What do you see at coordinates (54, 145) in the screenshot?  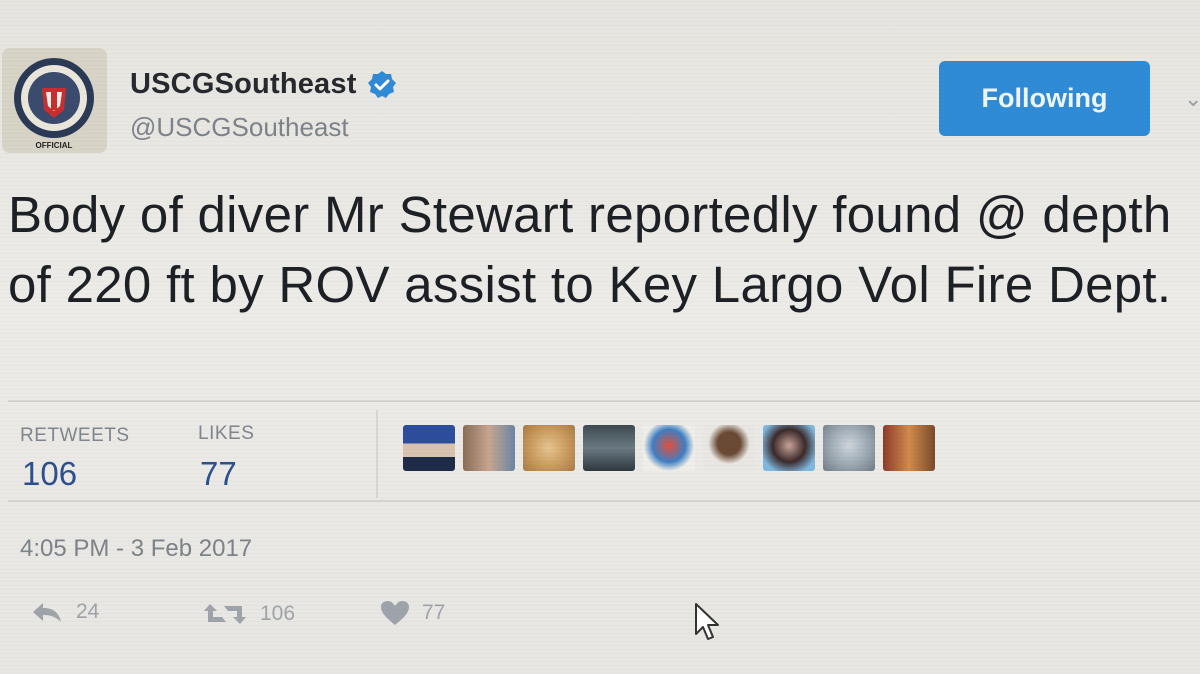 I see `avatar-official-label: OFFICIAL` at bounding box center [54, 145].